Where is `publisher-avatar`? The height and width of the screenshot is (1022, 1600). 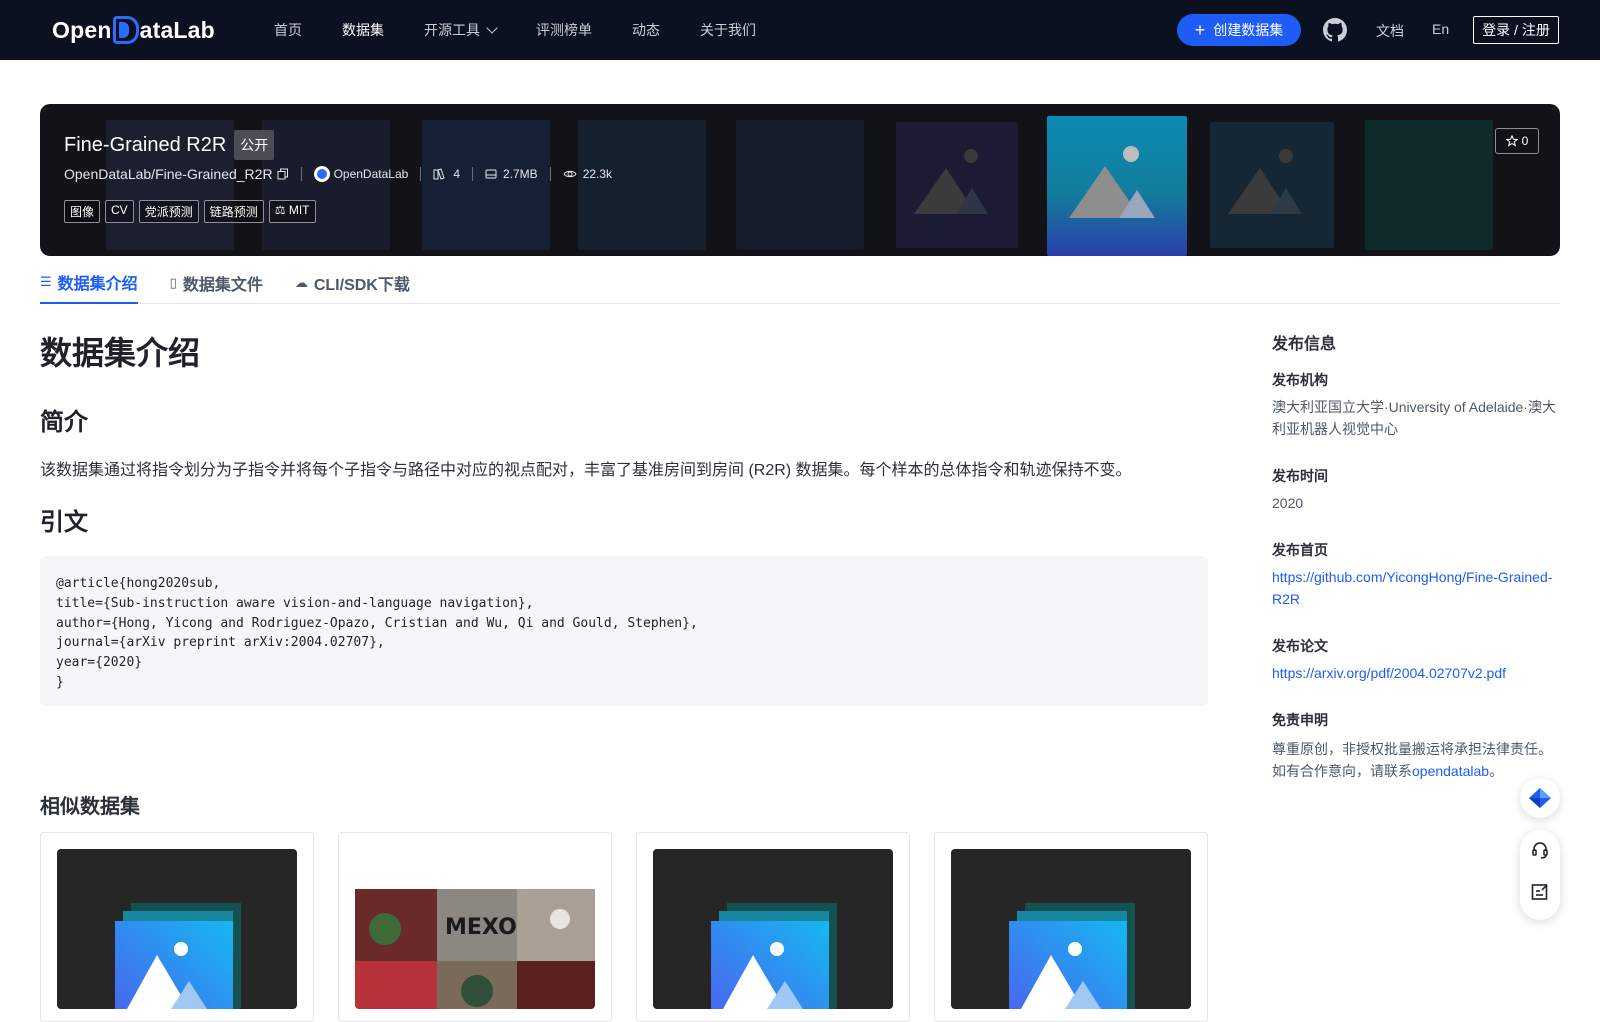
publisher-avatar is located at coordinates (321, 174).